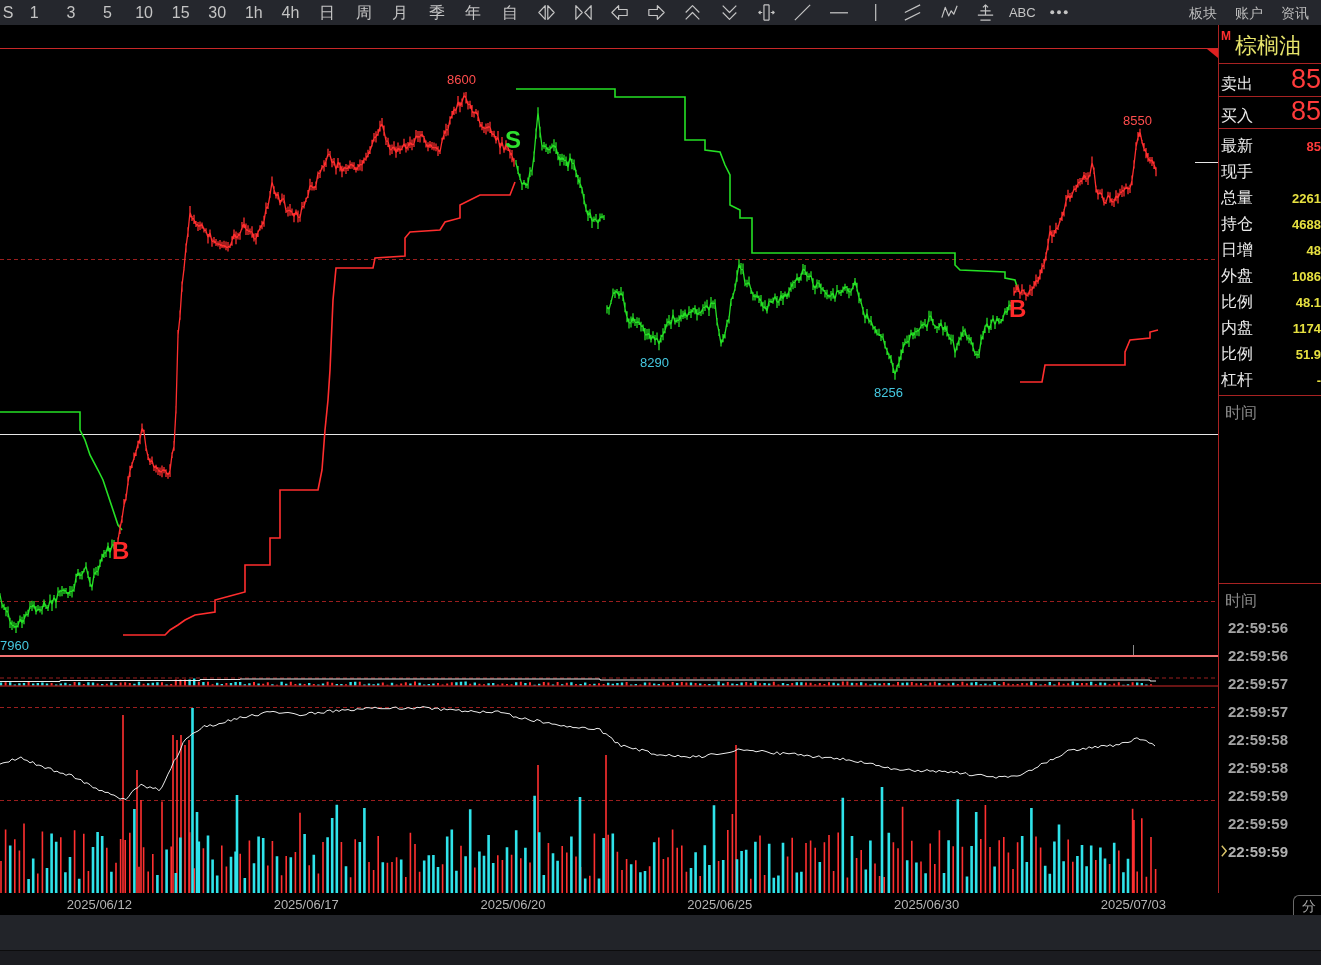 The image size is (1321, 965). I want to click on right-arrow-icon, so click(656, 12).